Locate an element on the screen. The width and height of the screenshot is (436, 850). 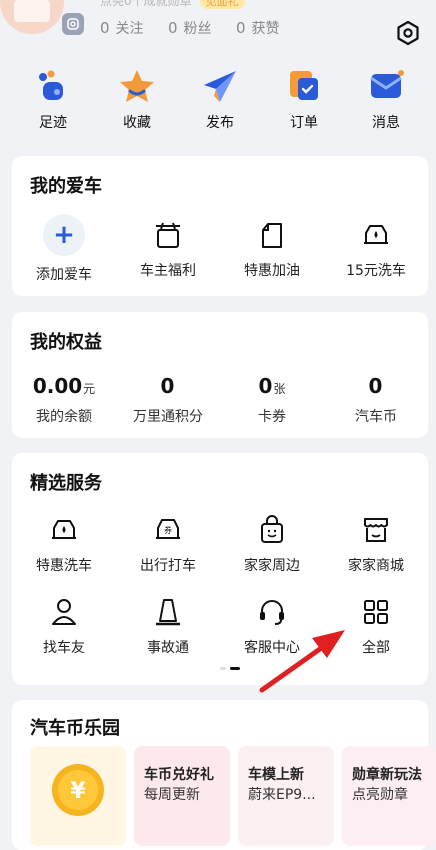
star-icon is located at coordinates (137, 86).